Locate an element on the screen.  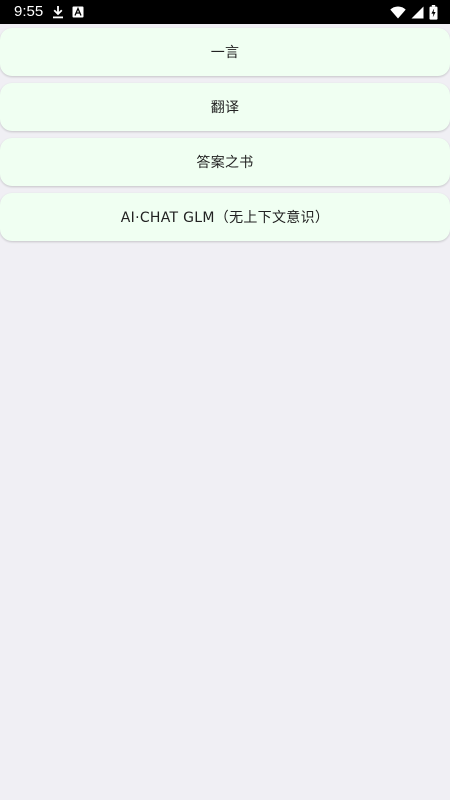
download-icon is located at coordinates (58, 12).